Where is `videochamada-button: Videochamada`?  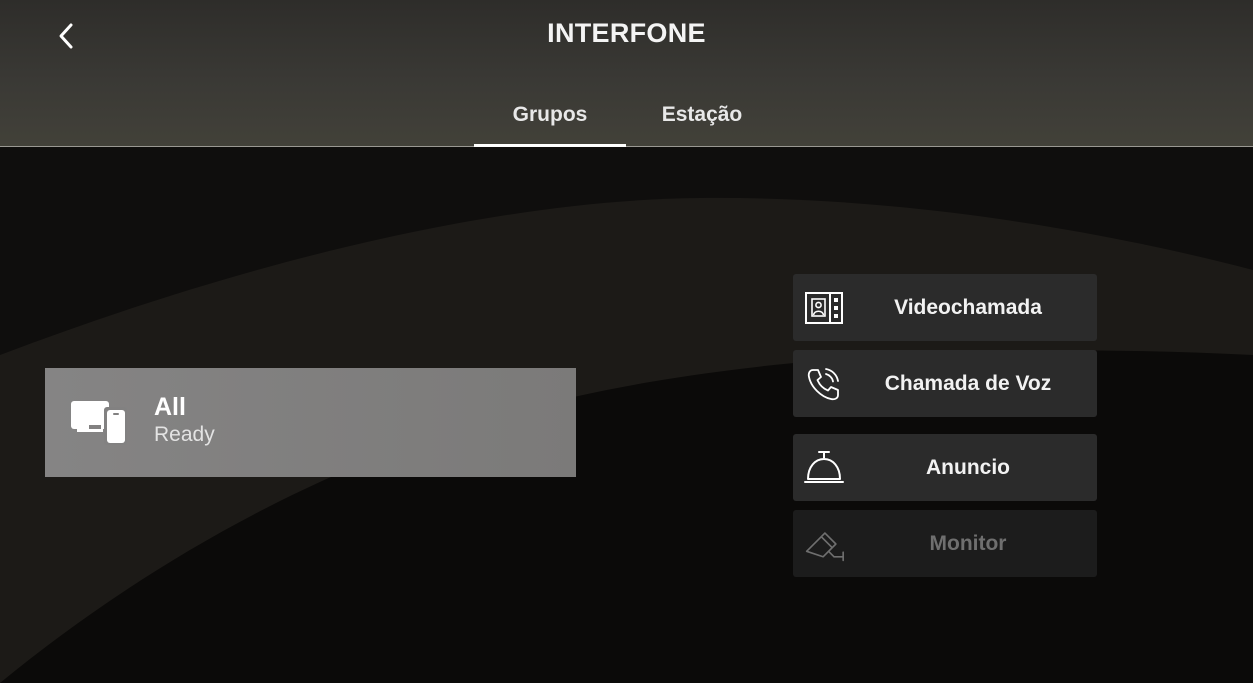
videochamada-button: Videochamada is located at coordinates (945, 307).